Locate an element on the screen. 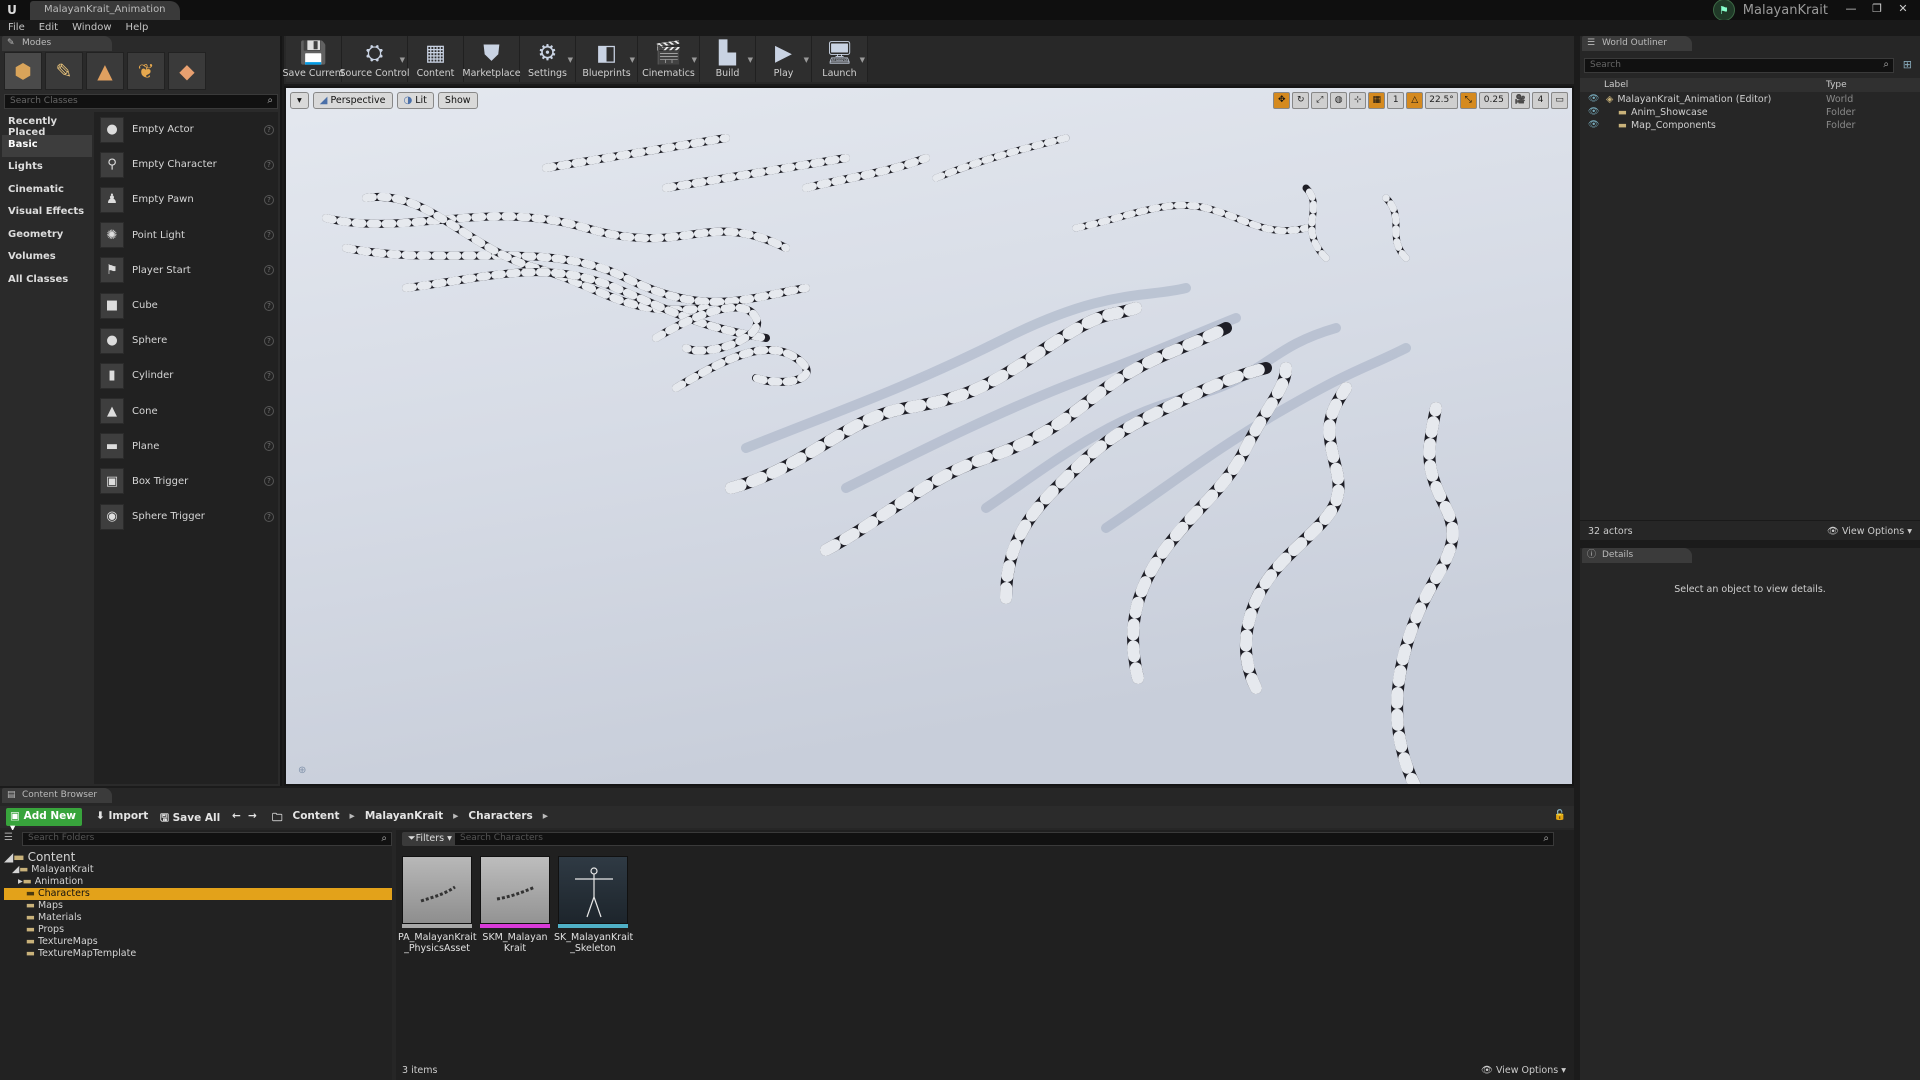 The image size is (1920, 1080). category-lights: Lights is located at coordinates (47, 168).